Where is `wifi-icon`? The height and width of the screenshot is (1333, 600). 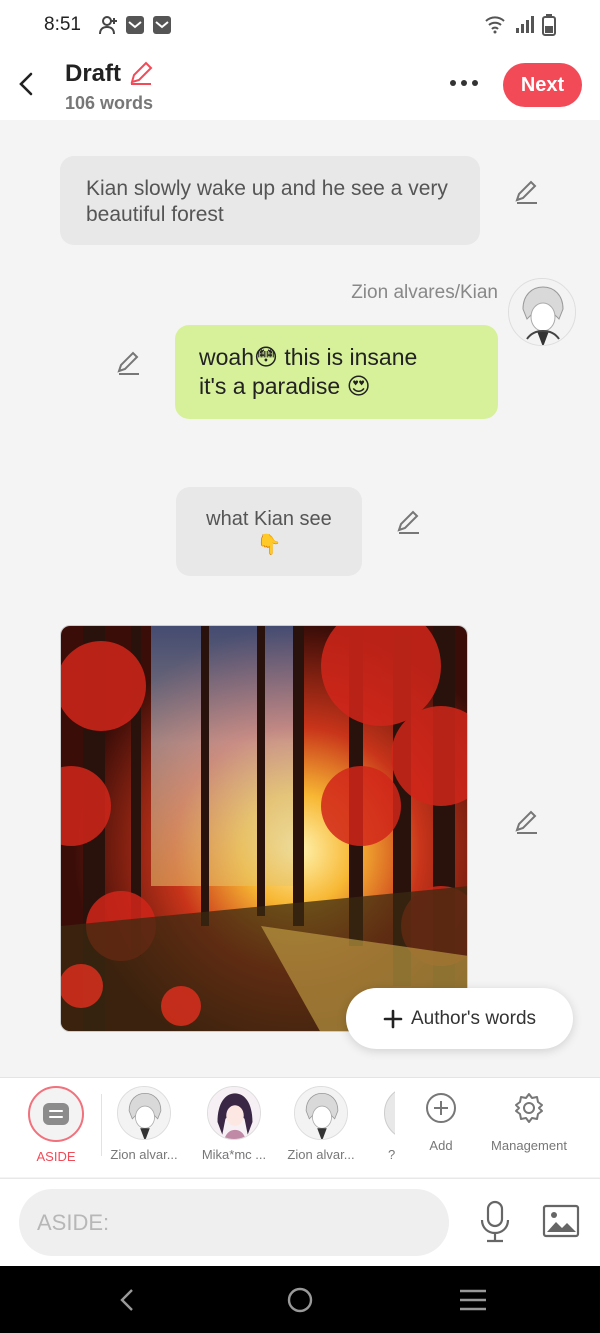 wifi-icon is located at coordinates (495, 26).